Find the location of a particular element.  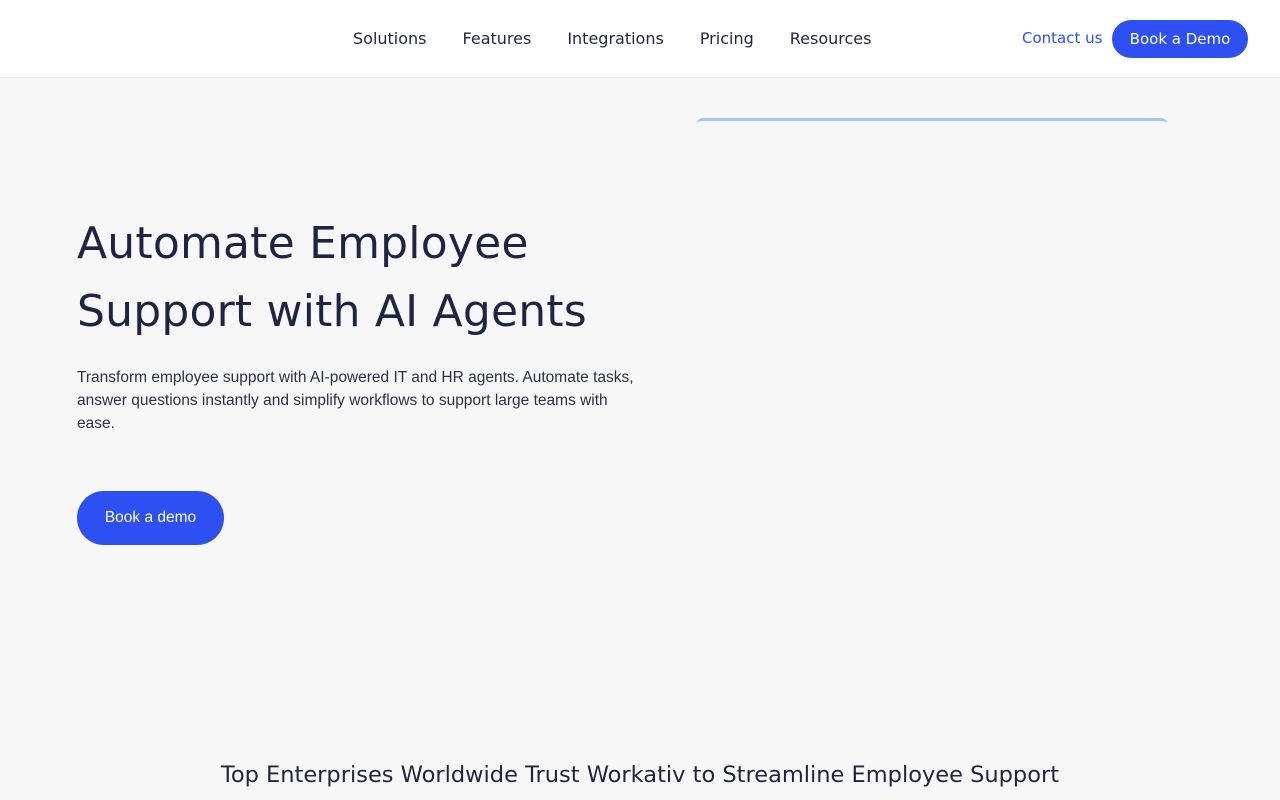

nav-solutions: Solutions is located at coordinates (390, 39).